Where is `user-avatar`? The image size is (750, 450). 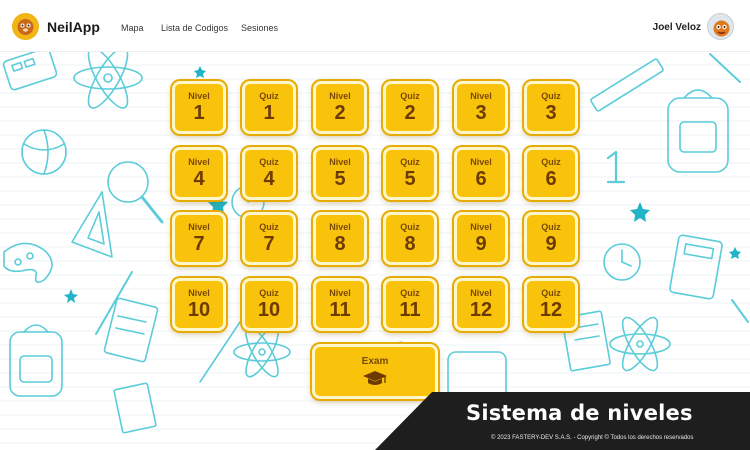
user-avatar is located at coordinates (720, 26).